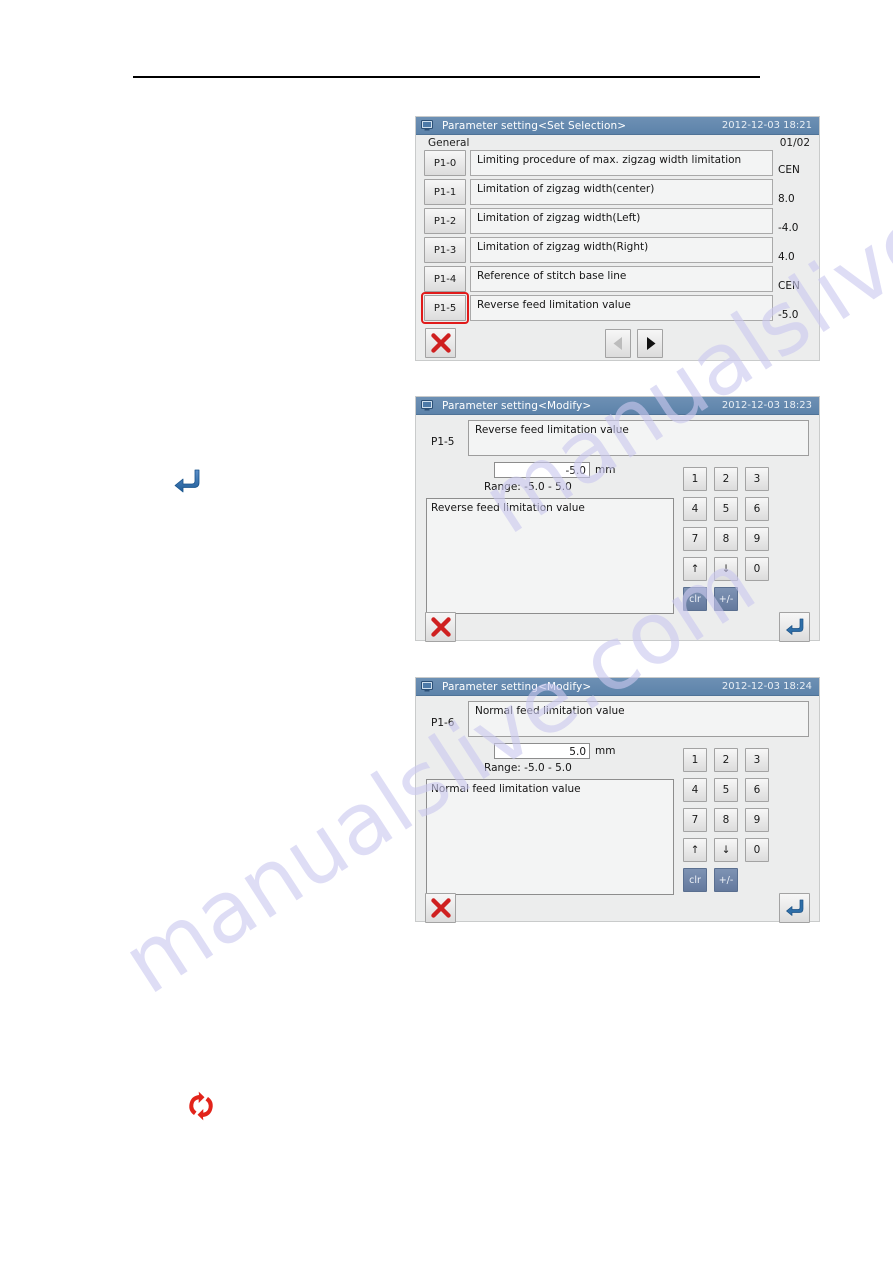  I want to click on next-page-button, so click(650, 343).